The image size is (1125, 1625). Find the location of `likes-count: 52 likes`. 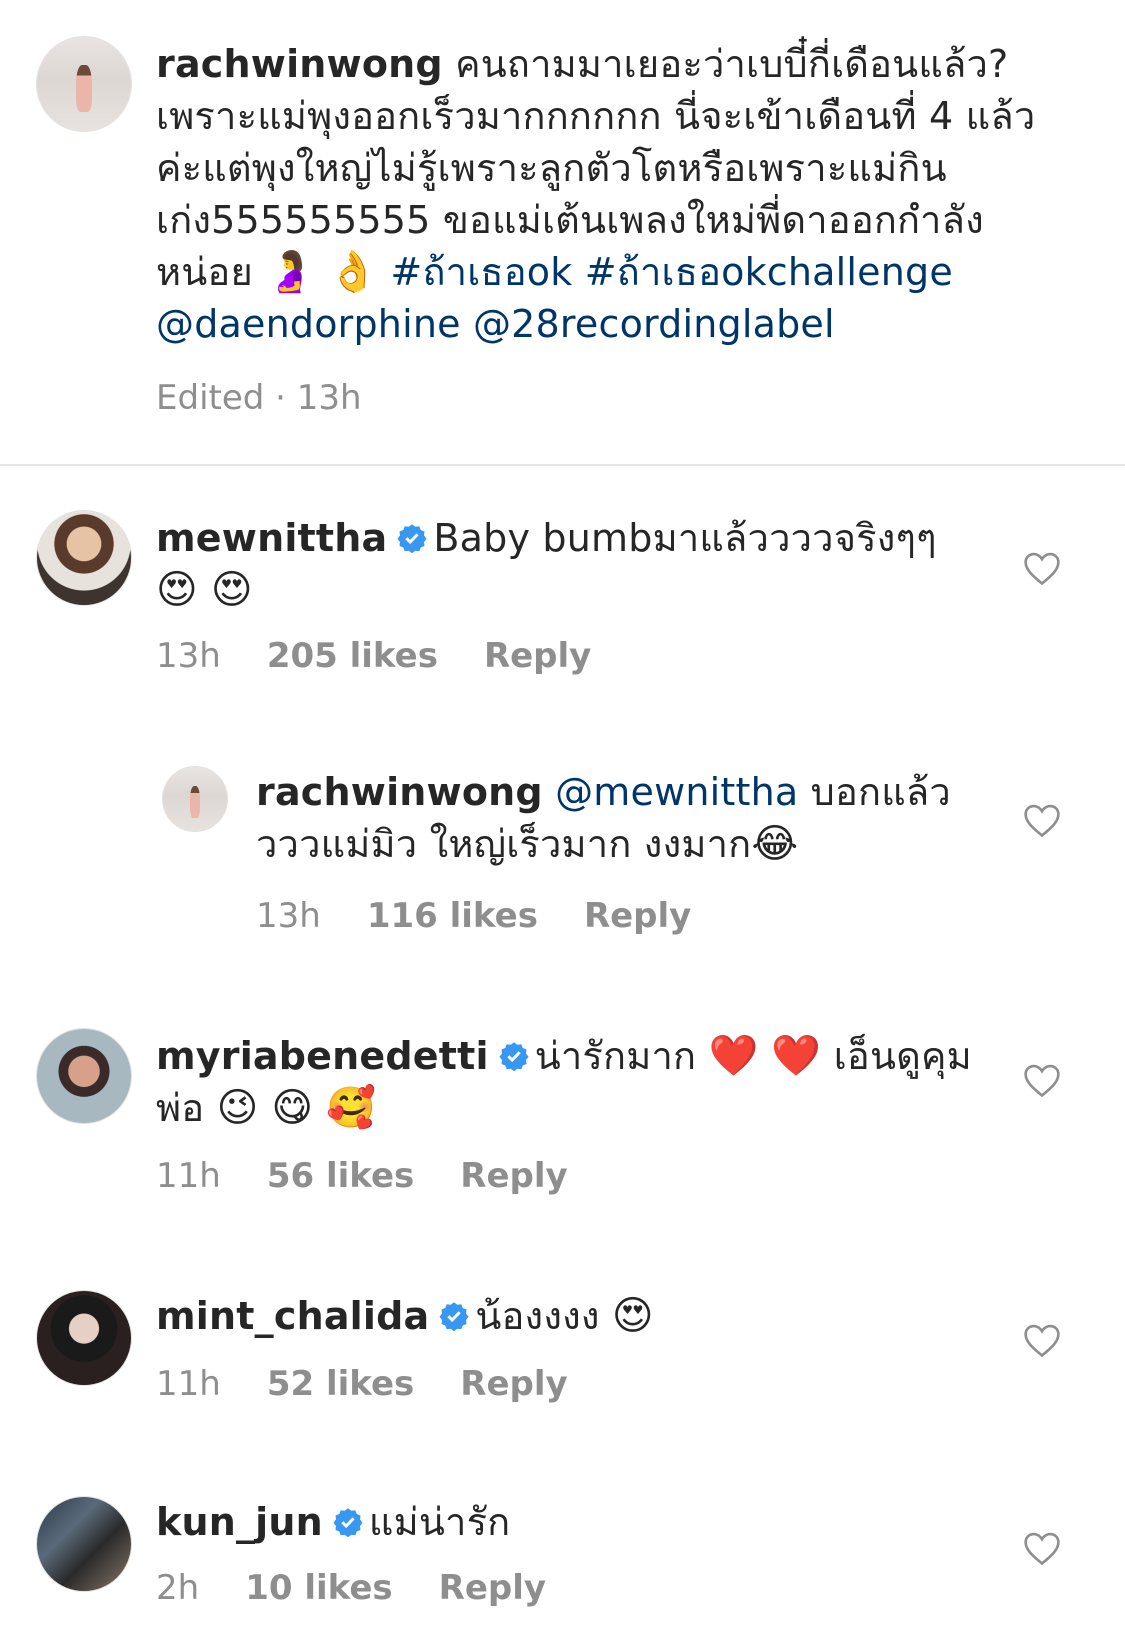

likes-count: 52 likes is located at coordinates (340, 1384).